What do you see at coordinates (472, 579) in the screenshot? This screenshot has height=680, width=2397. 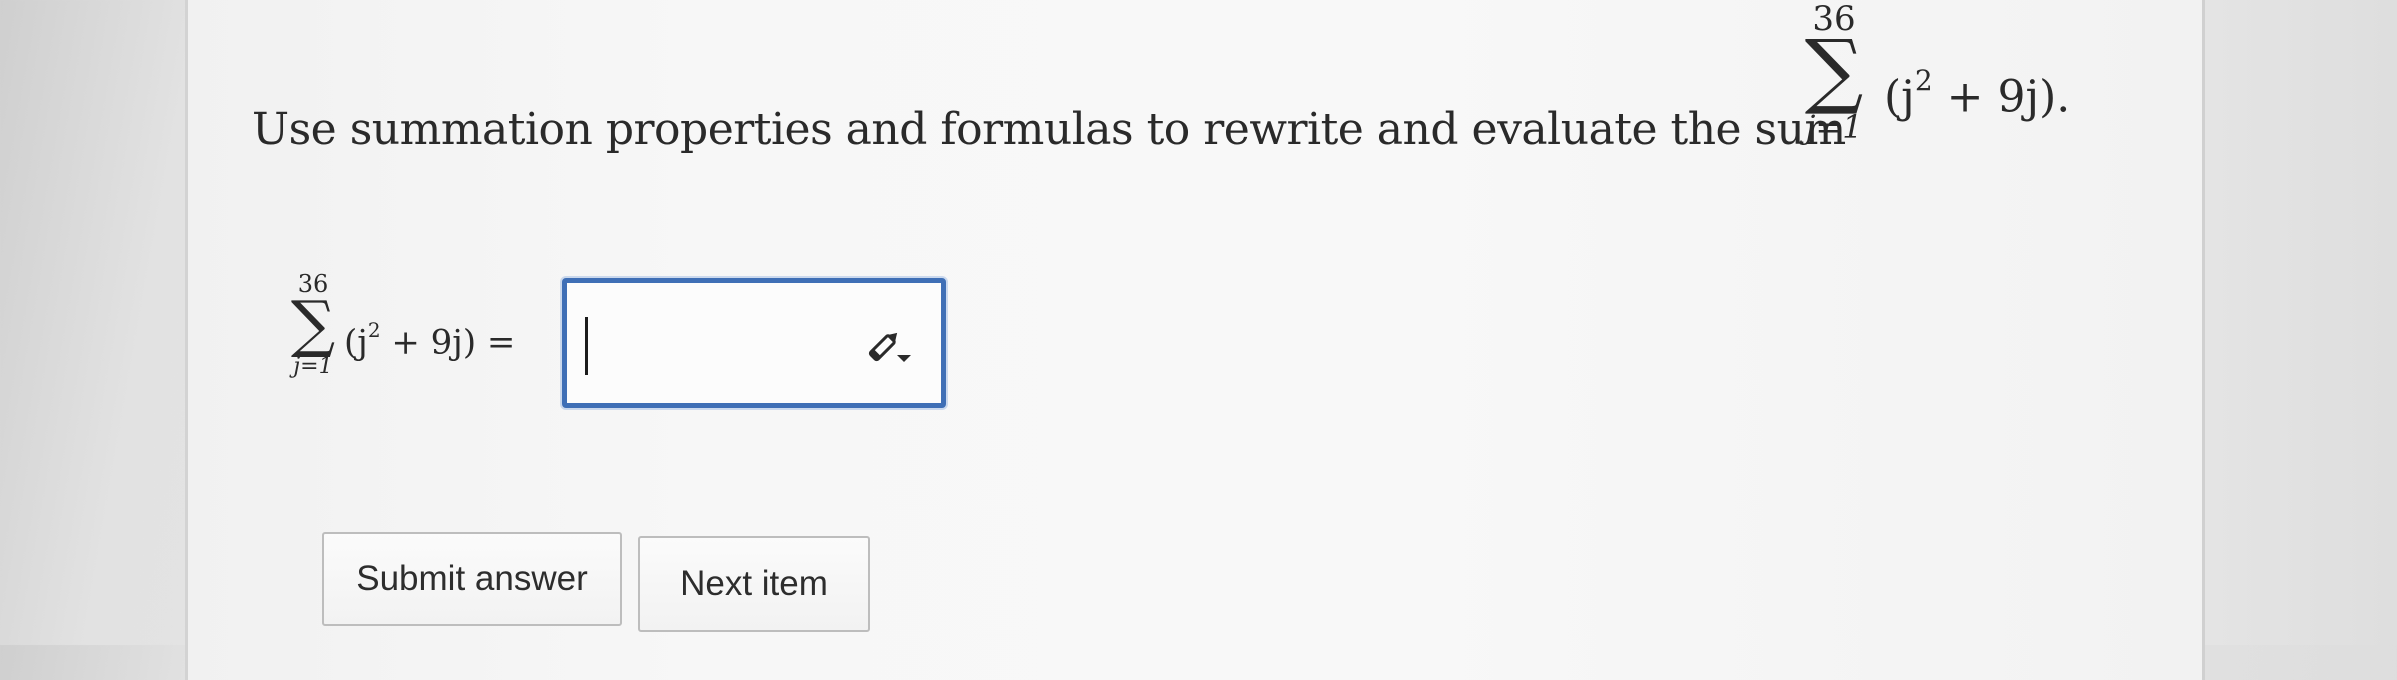 I see `submit-answer-button: Submit answer` at bounding box center [472, 579].